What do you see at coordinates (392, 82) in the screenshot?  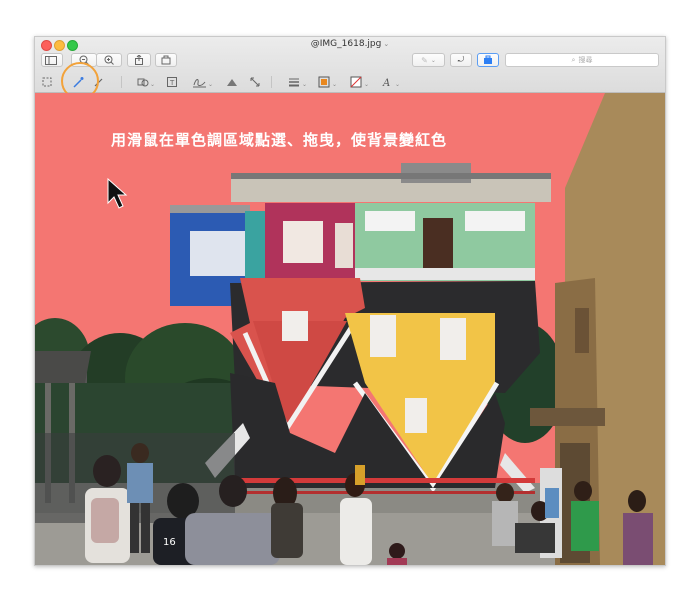 I see `text-style-icon: A ⌄` at bounding box center [392, 82].